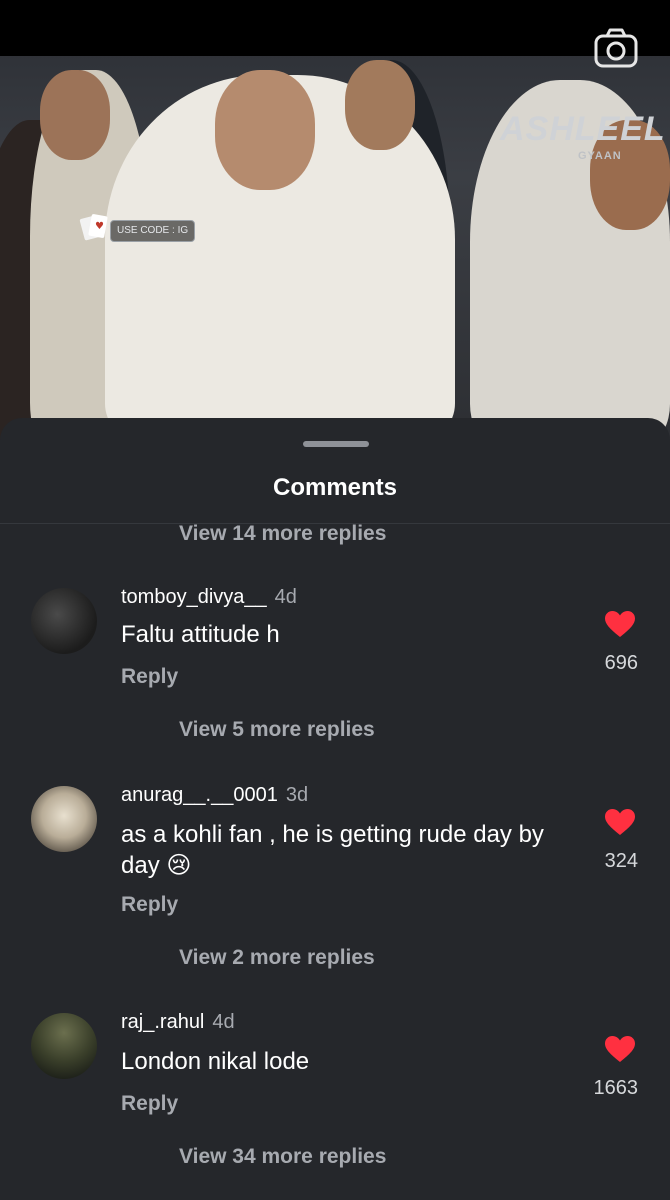 This screenshot has height=1200, width=670. I want to click on promo-badge: ♥ USE CODE : IG, so click(136, 227).